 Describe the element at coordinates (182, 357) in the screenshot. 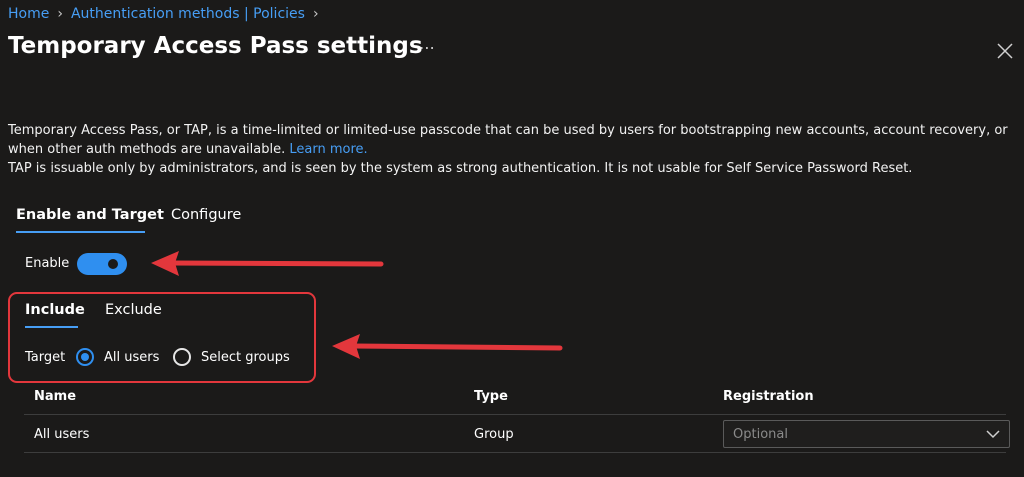

I see `radio-select-groups` at that location.